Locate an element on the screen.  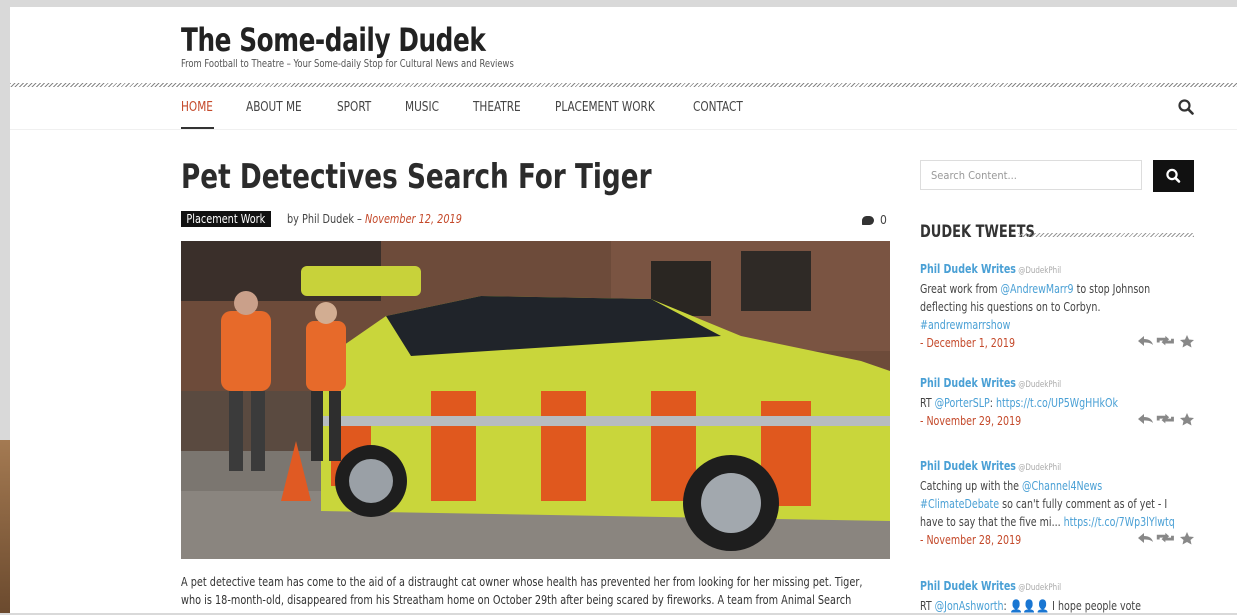
tweet-link: #ClimateDebate is located at coordinates (959, 504).